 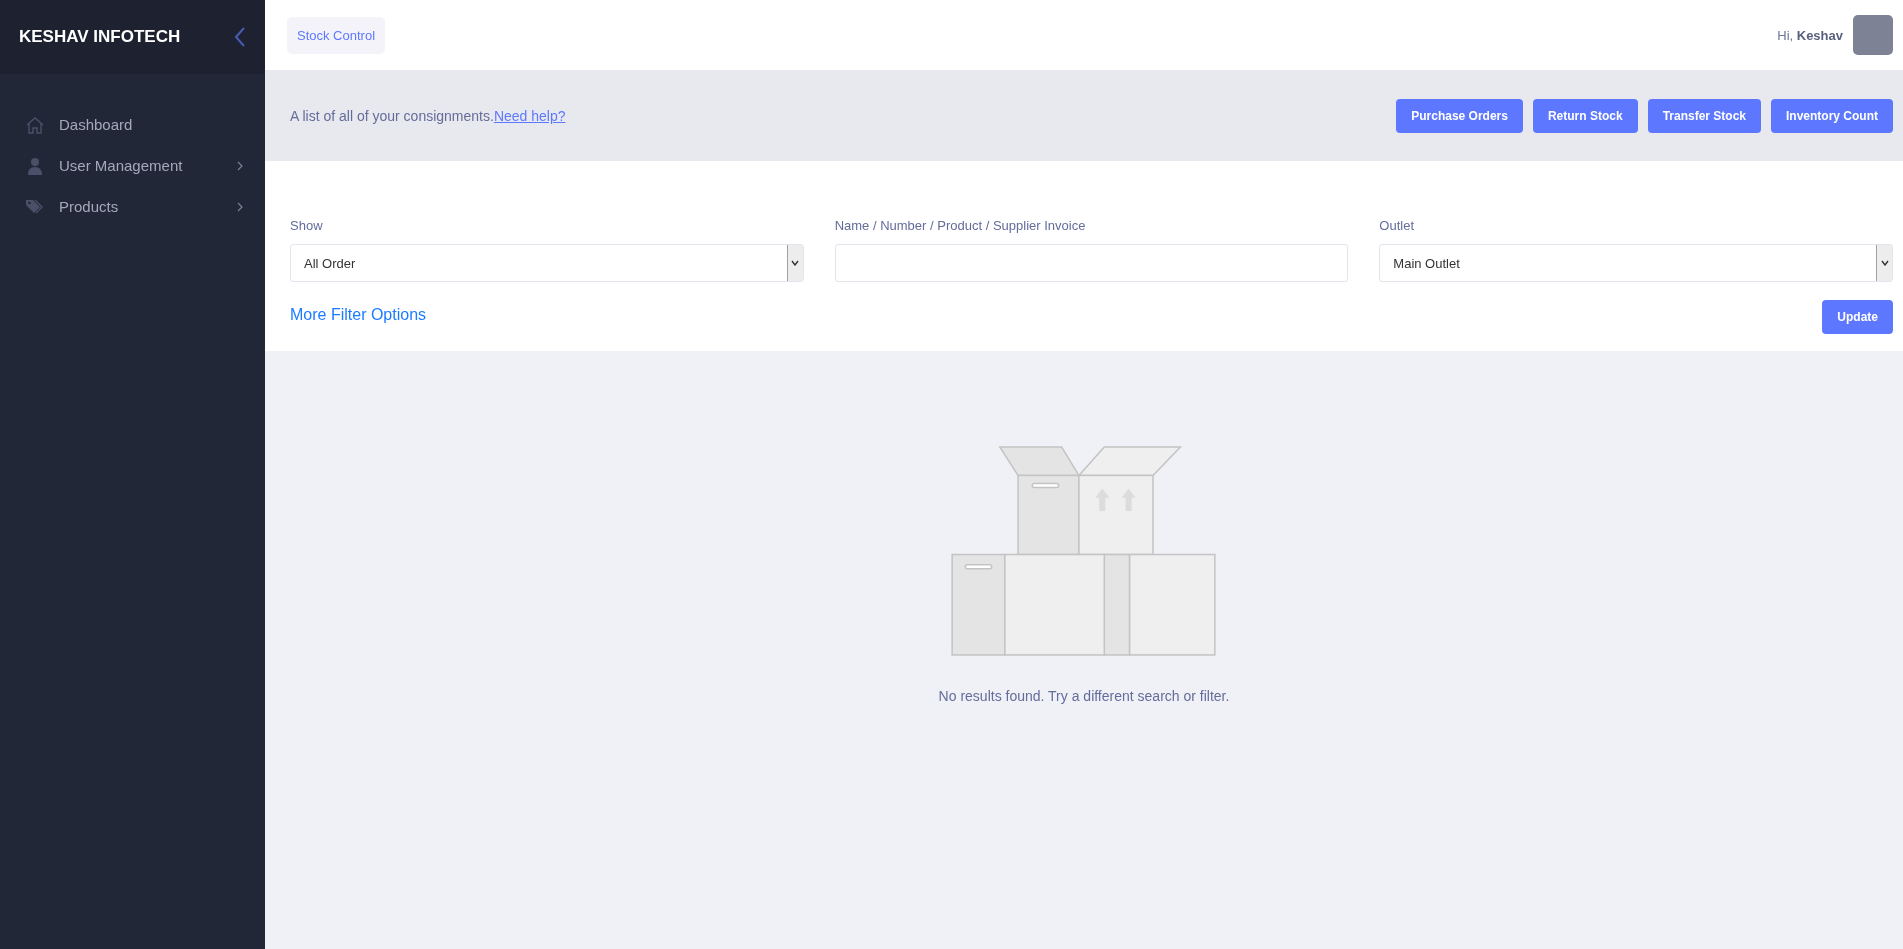 I want to click on brand-name: KESHAV INFOTECH, so click(x=100, y=37).